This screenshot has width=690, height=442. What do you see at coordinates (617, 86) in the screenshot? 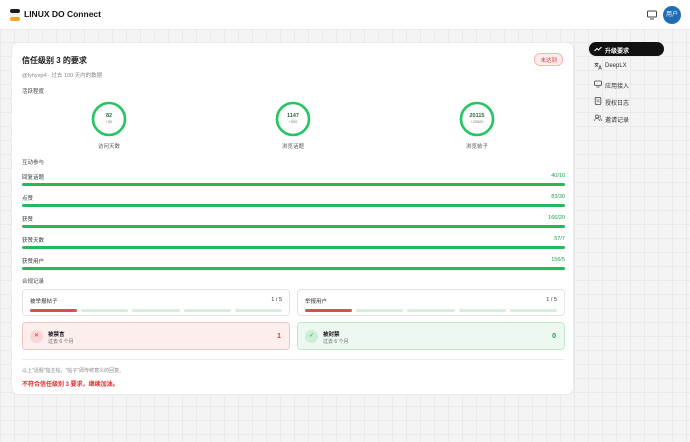
I see `sidebar-item-label: 应用接入` at bounding box center [617, 86].